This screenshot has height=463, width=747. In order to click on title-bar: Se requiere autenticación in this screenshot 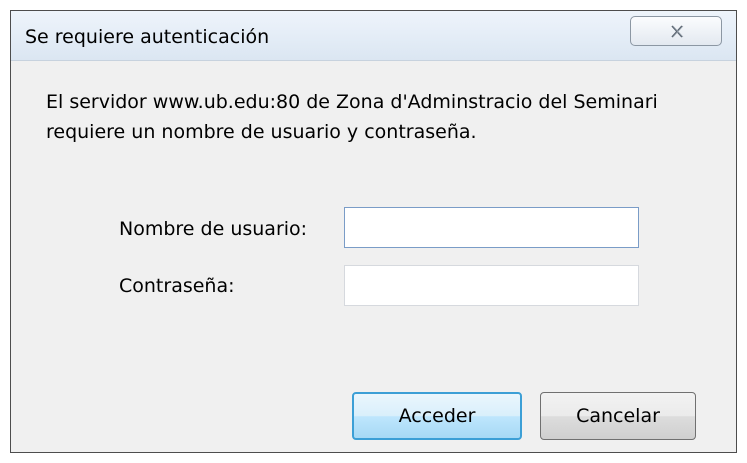, I will do `click(373, 36)`.